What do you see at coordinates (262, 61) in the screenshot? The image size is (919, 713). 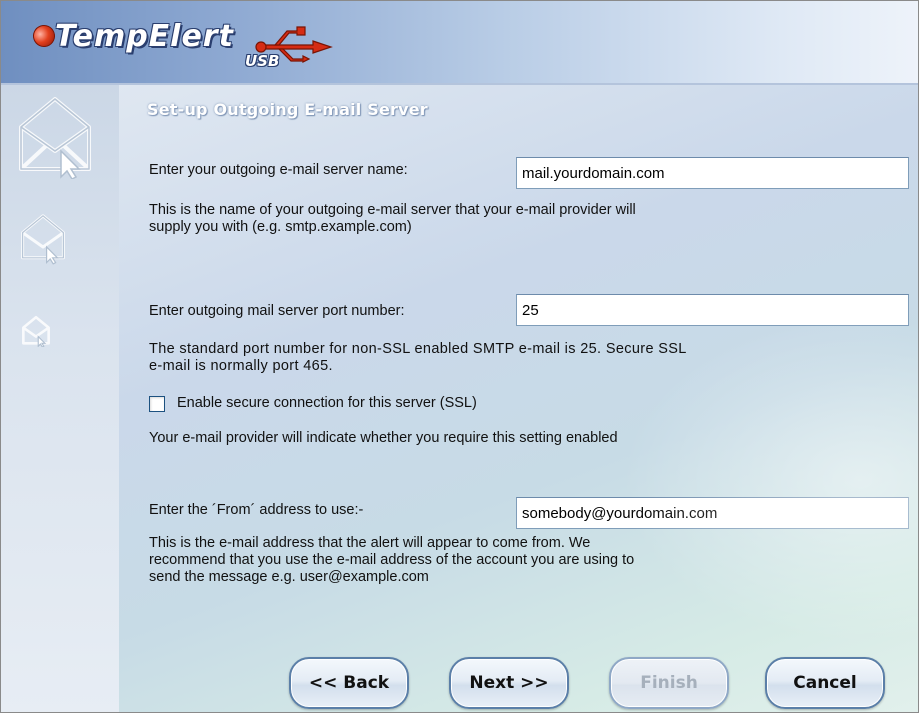 I see `logo-usb-text: USB` at bounding box center [262, 61].